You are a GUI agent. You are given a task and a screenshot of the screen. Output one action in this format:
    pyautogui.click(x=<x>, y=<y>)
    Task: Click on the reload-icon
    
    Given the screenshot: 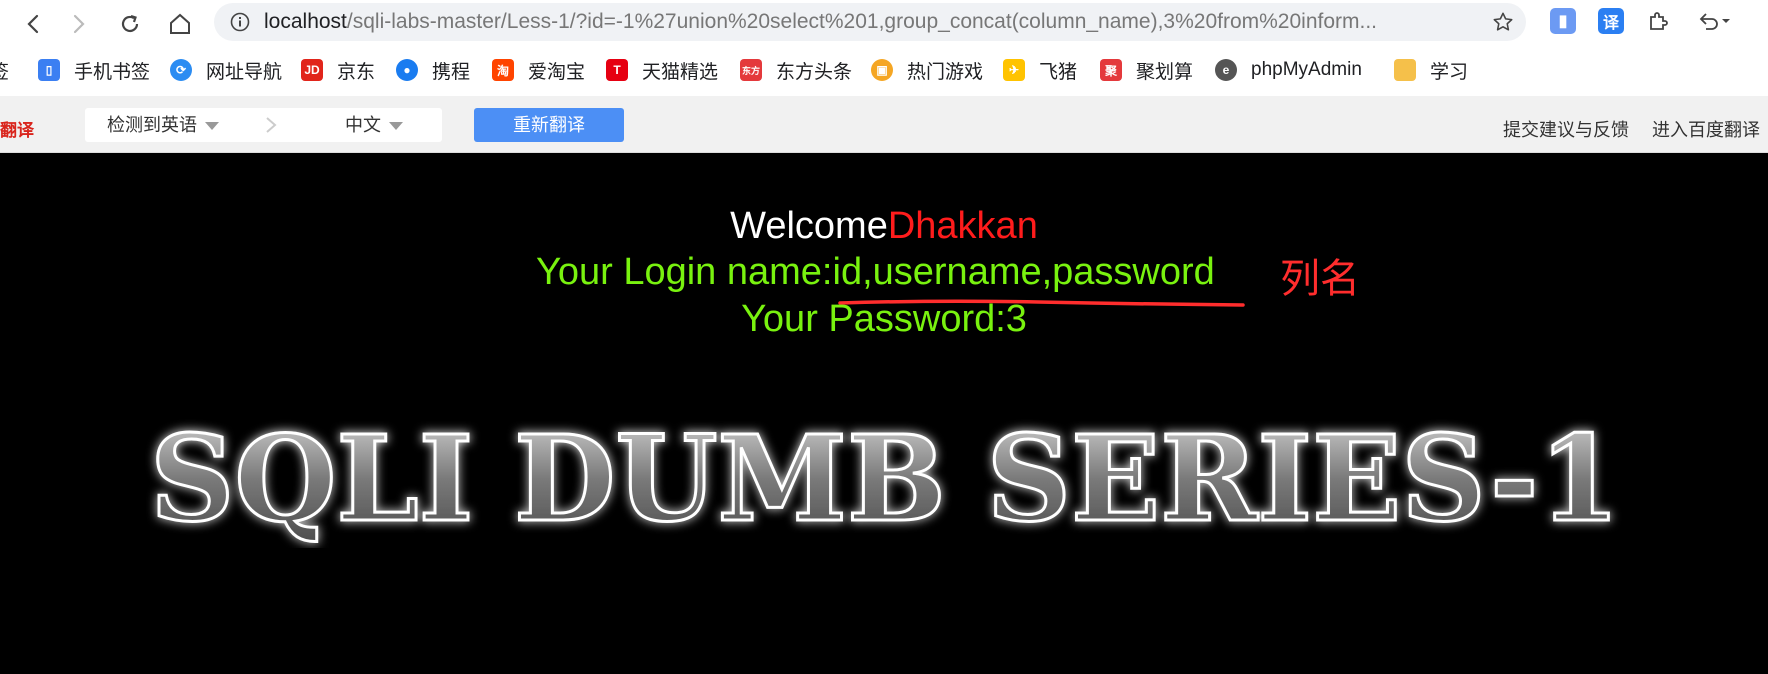 What is the action you would take?
    pyautogui.click(x=130, y=23)
    